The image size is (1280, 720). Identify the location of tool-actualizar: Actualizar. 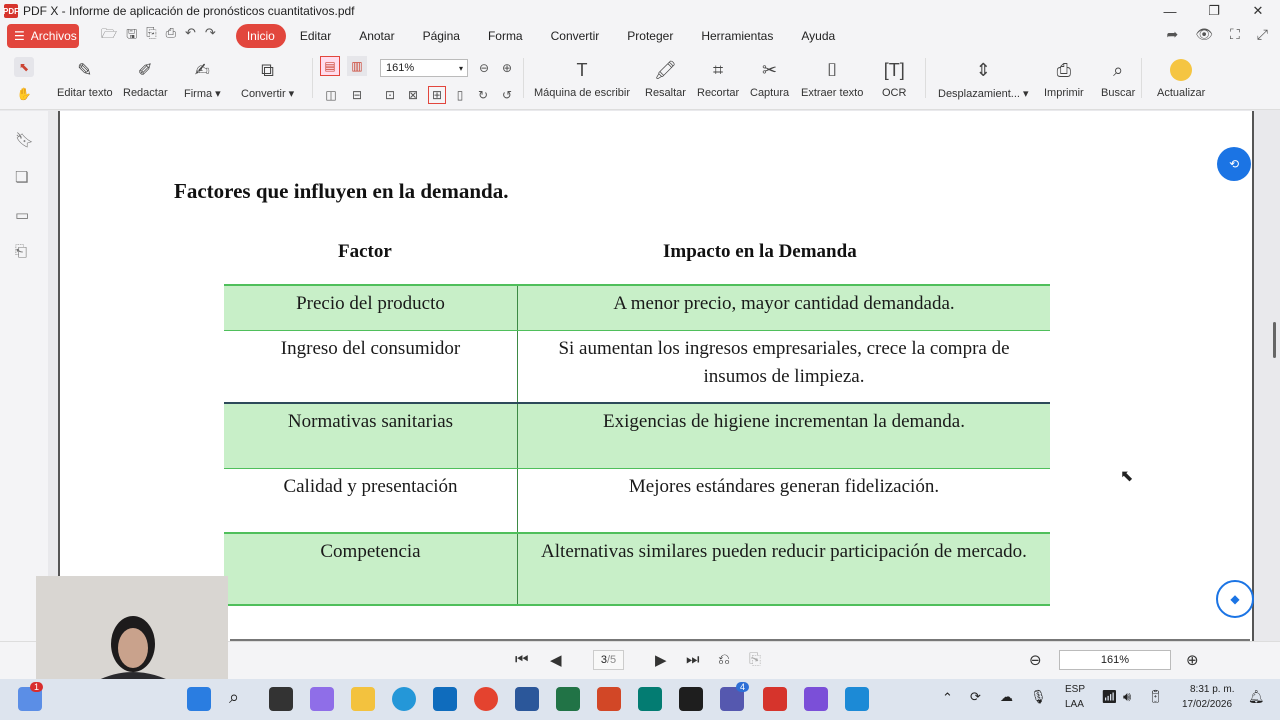
(1181, 77).